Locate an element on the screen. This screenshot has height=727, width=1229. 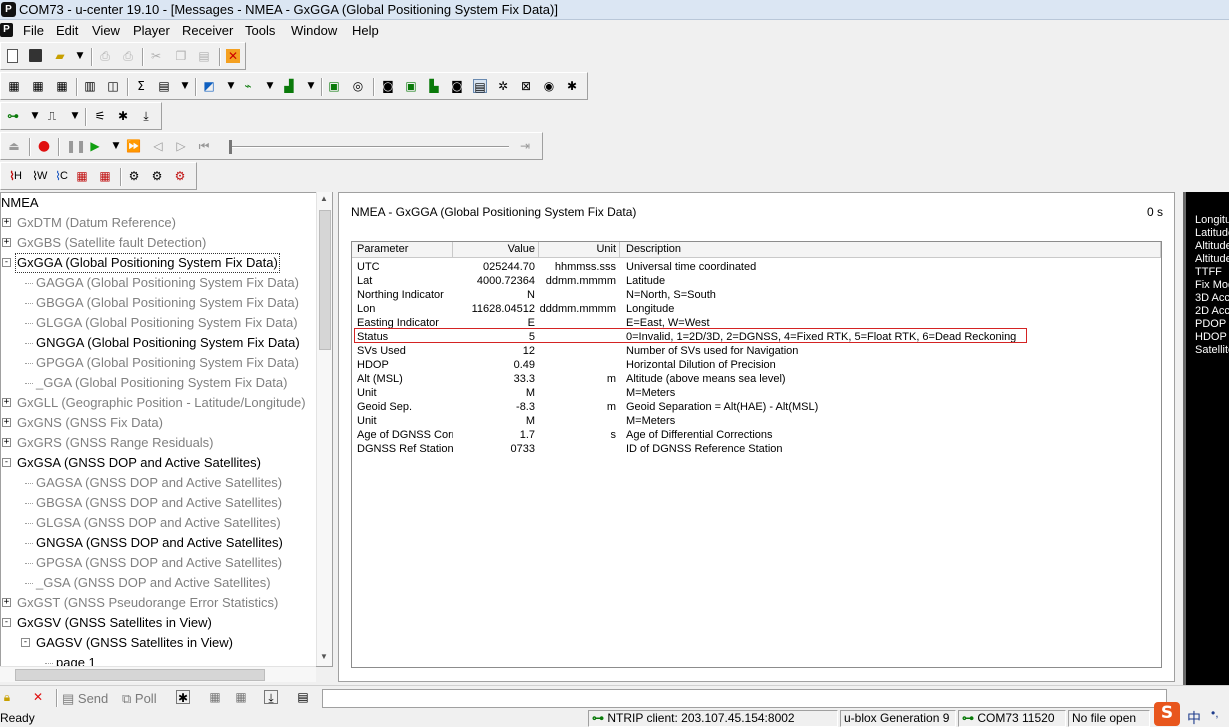
reset-icon: ⚙ is located at coordinates (180, 176).